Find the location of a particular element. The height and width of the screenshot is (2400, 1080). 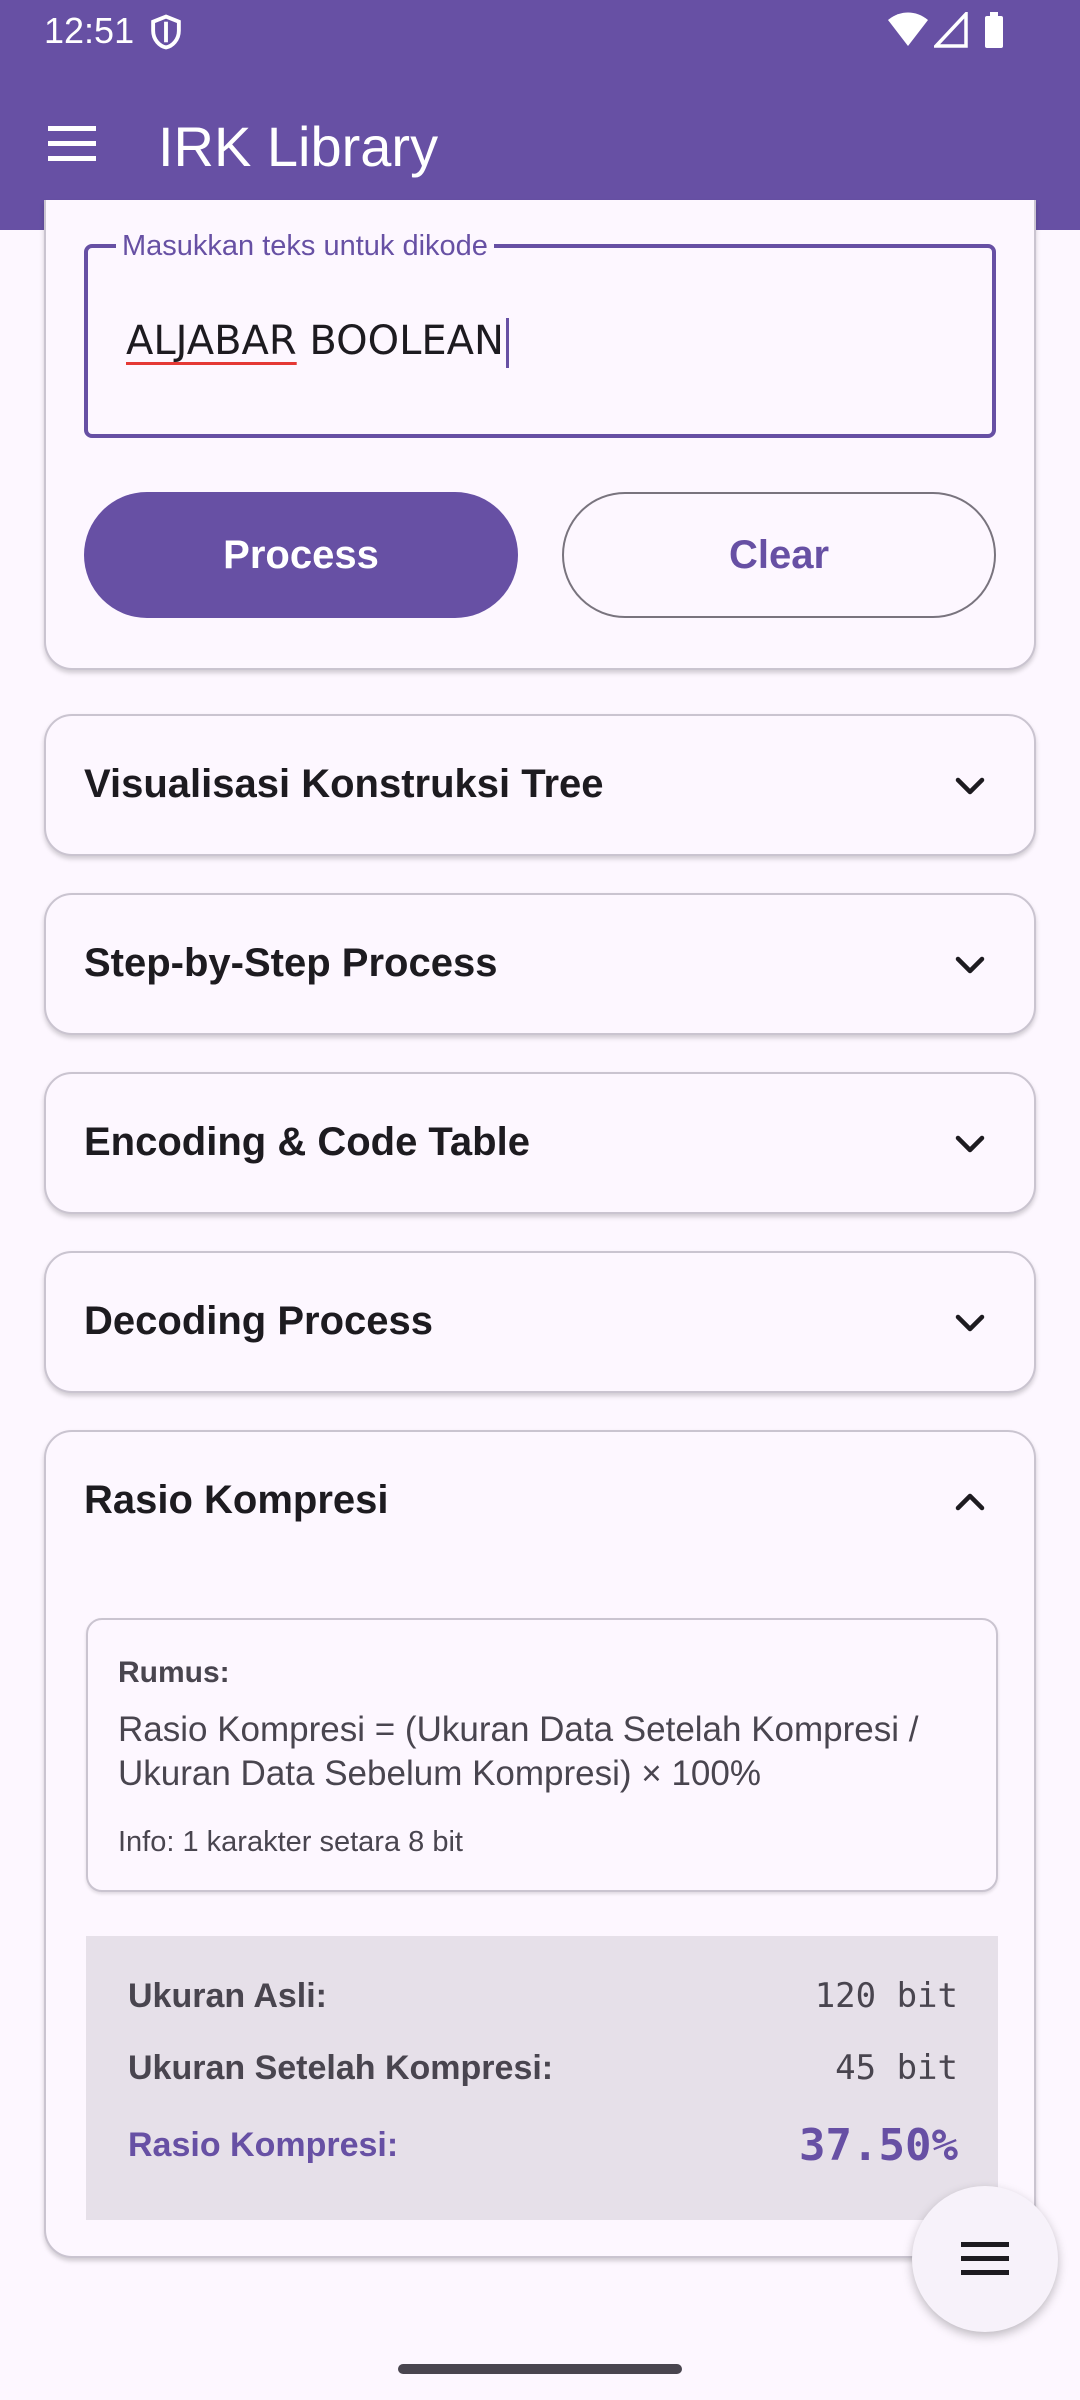

fab-menu-button is located at coordinates (985, 2259).